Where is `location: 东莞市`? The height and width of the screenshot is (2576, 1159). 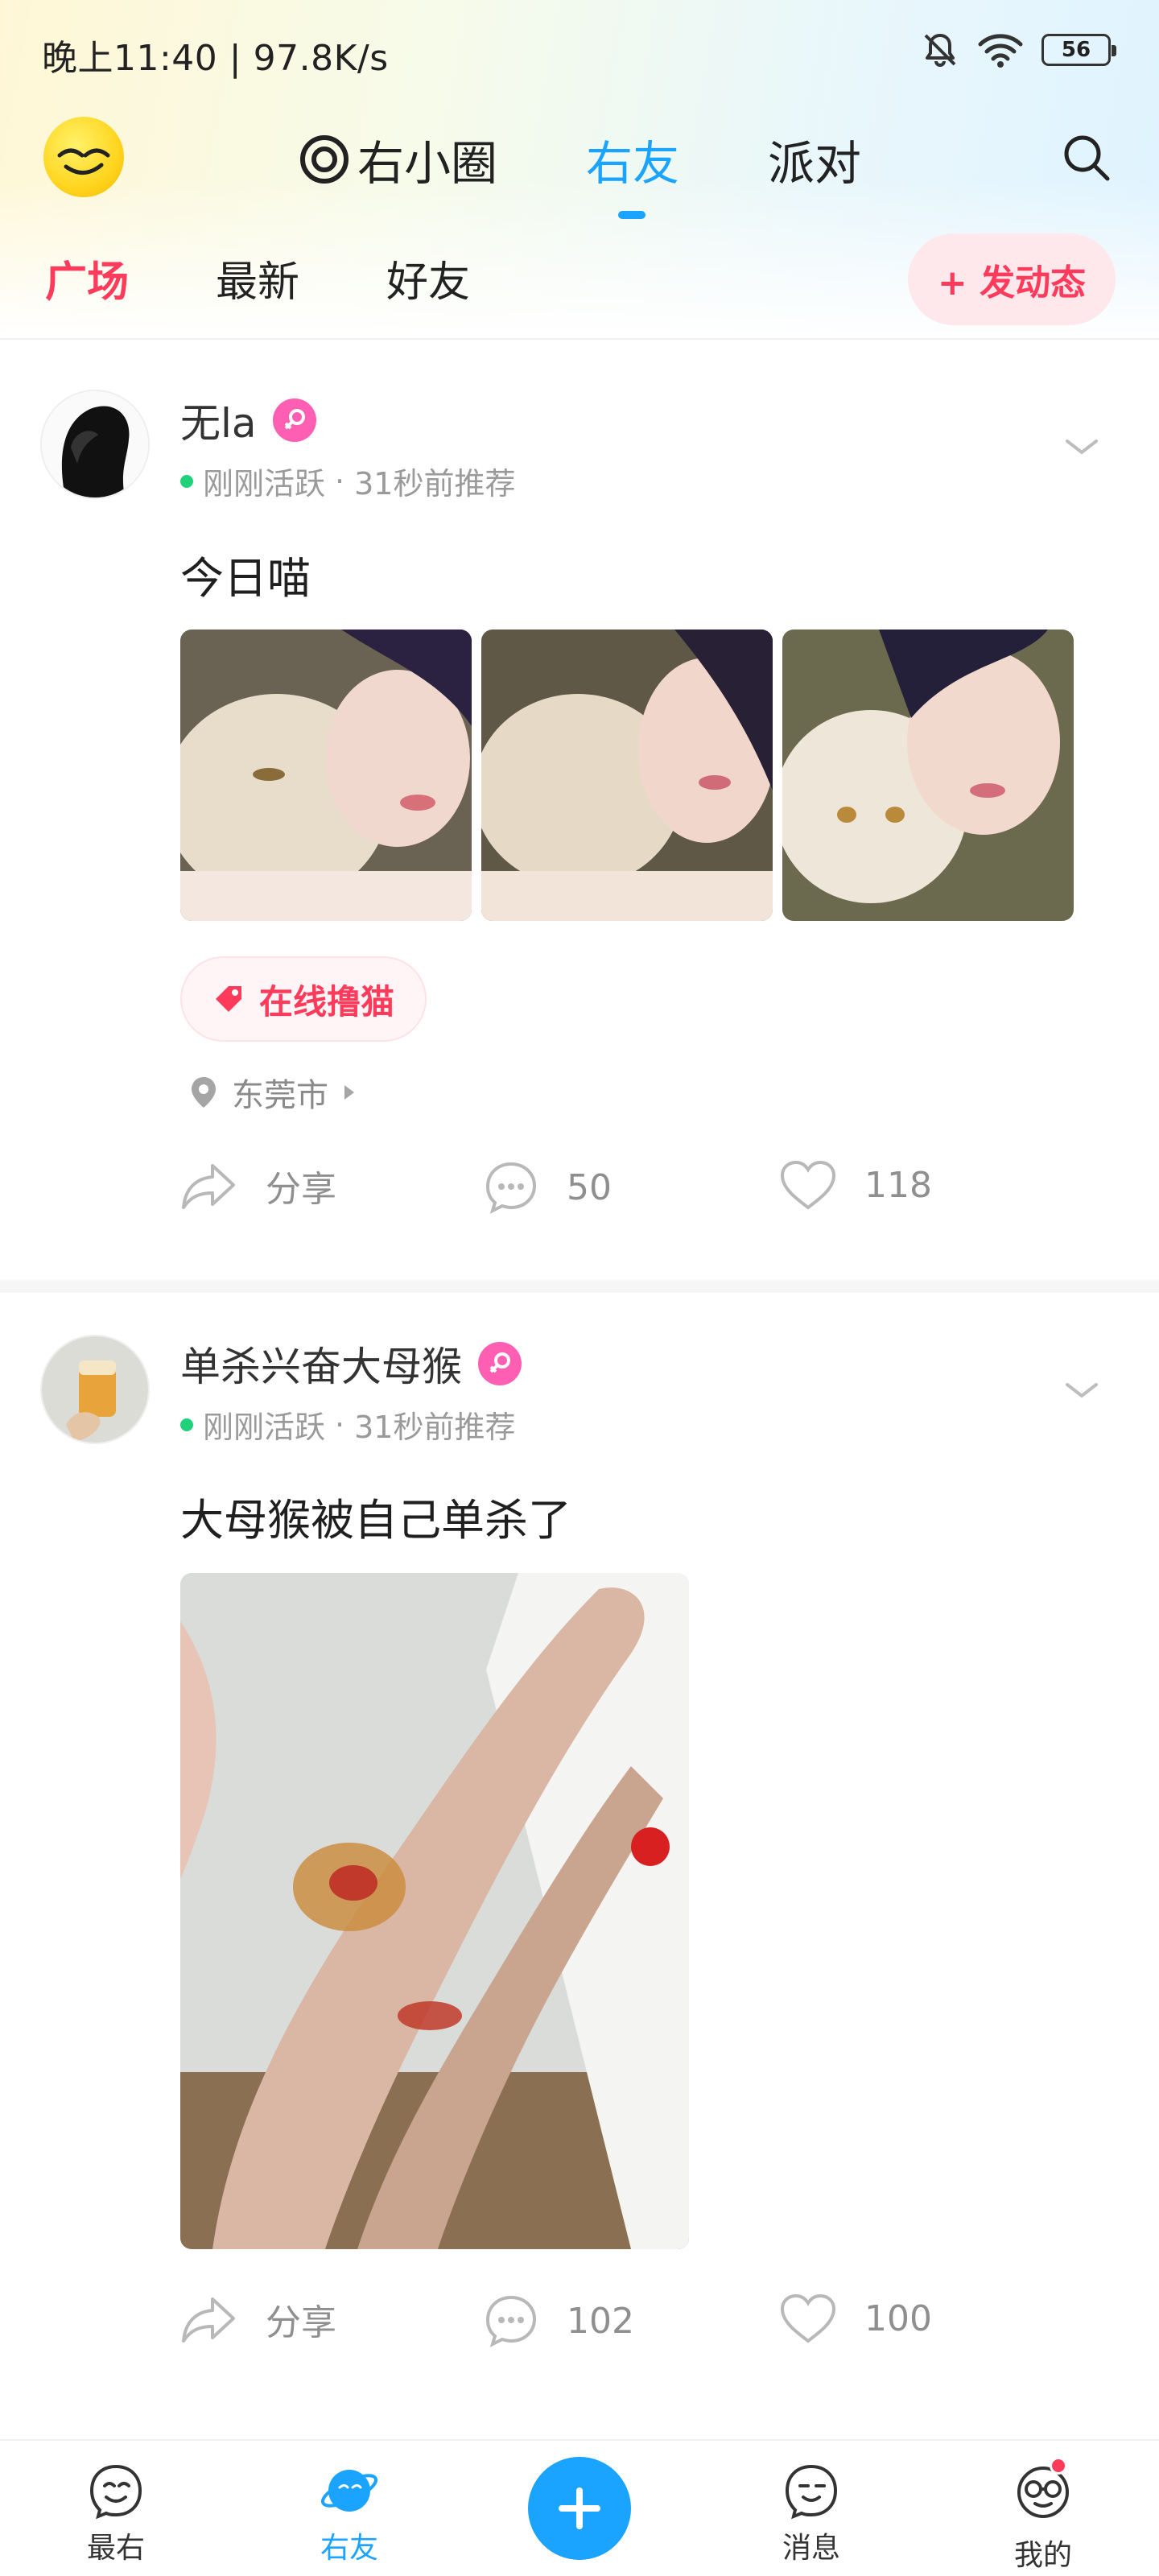 location: 东莞市 is located at coordinates (273, 1092).